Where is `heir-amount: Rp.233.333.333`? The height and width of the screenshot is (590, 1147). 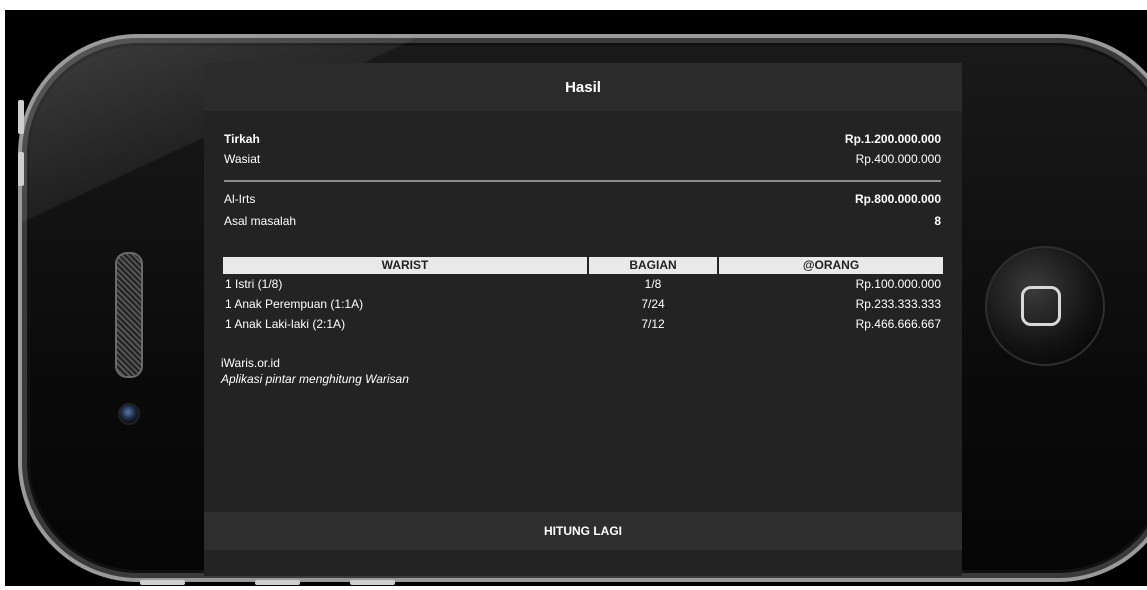
heir-amount: Rp.233.333.333 is located at coordinates (898, 304).